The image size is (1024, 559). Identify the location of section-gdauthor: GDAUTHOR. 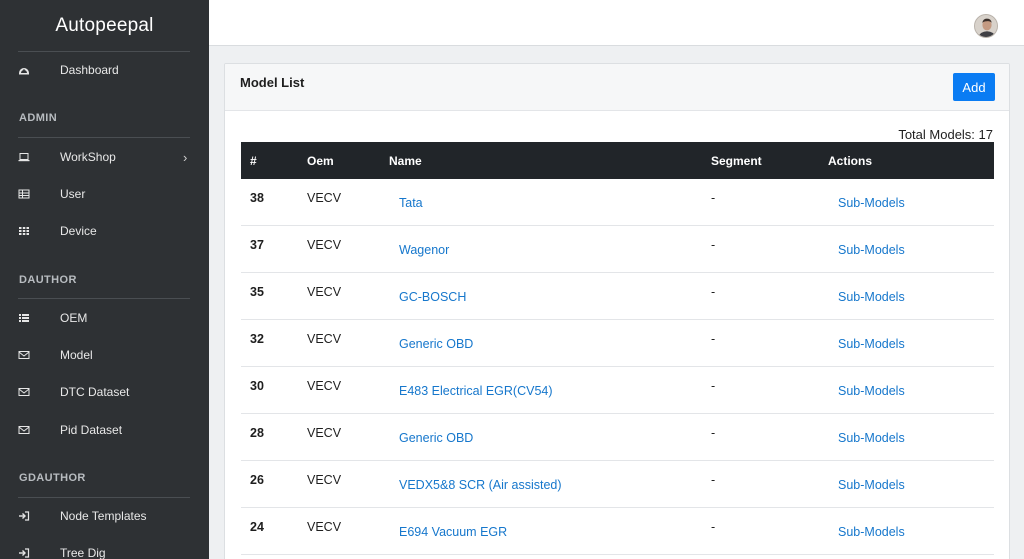
(52, 478).